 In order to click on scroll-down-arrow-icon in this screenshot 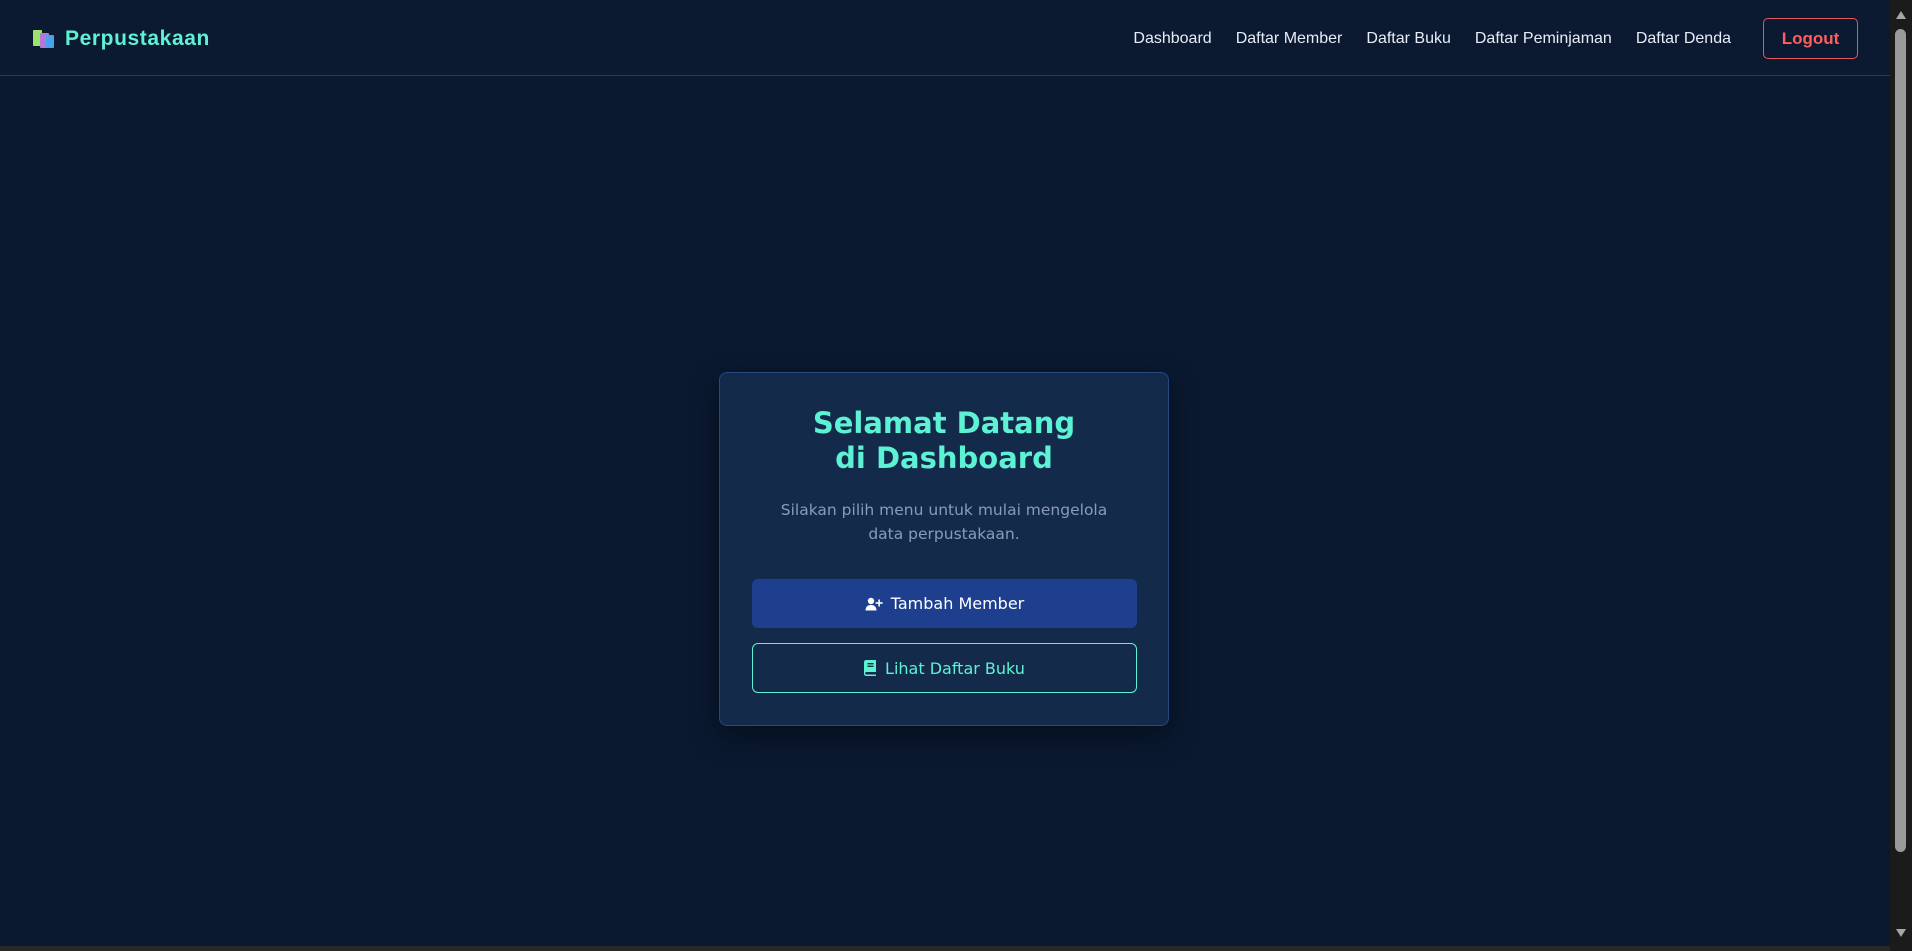, I will do `click(1901, 933)`.